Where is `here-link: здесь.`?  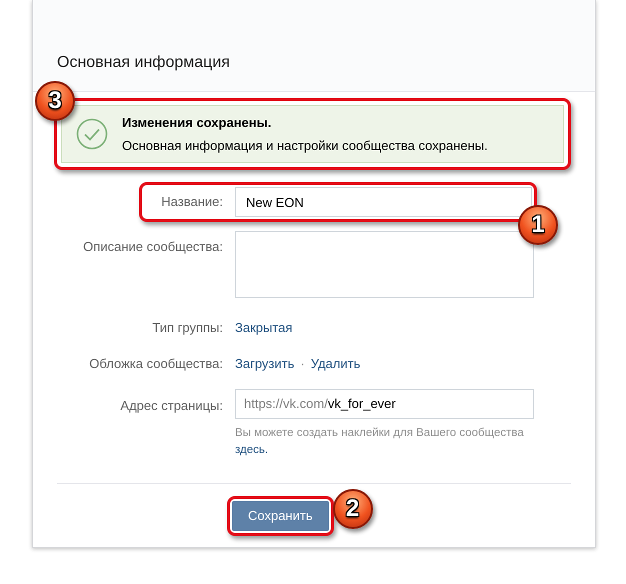
here-link: здесь. is located at coordinates (251, 450).